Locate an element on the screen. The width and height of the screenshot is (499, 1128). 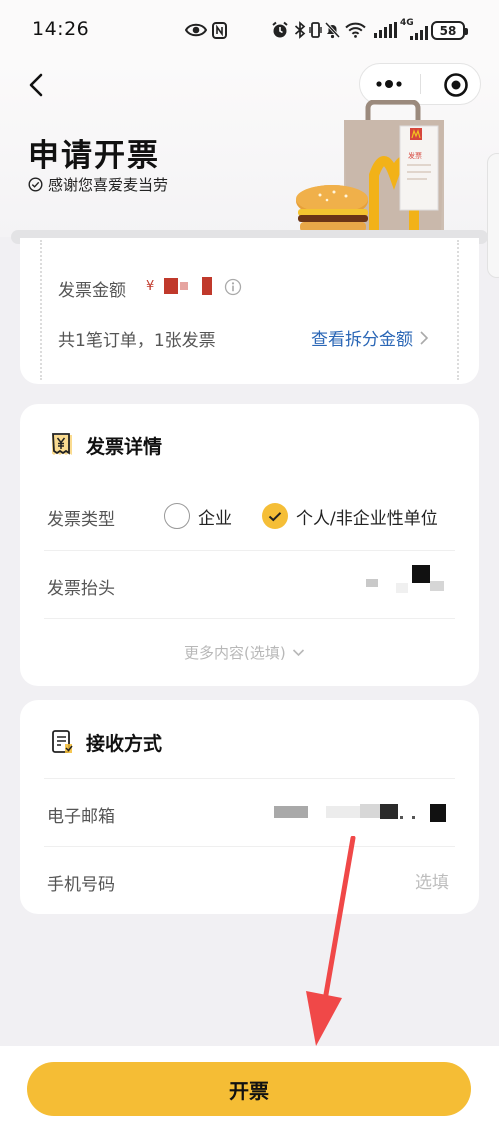
invoice-yen-icon is located at coordinates (62, 445).